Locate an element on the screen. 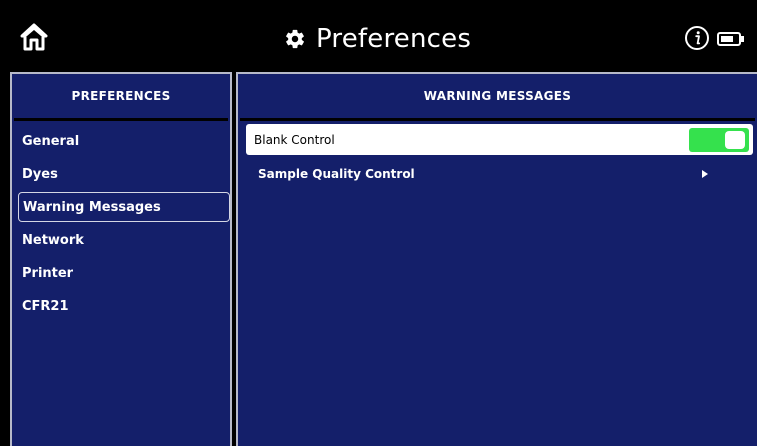 This screenshot has height=446, width=757. sidebar-item-general: General is located at coordinates (124, 141).